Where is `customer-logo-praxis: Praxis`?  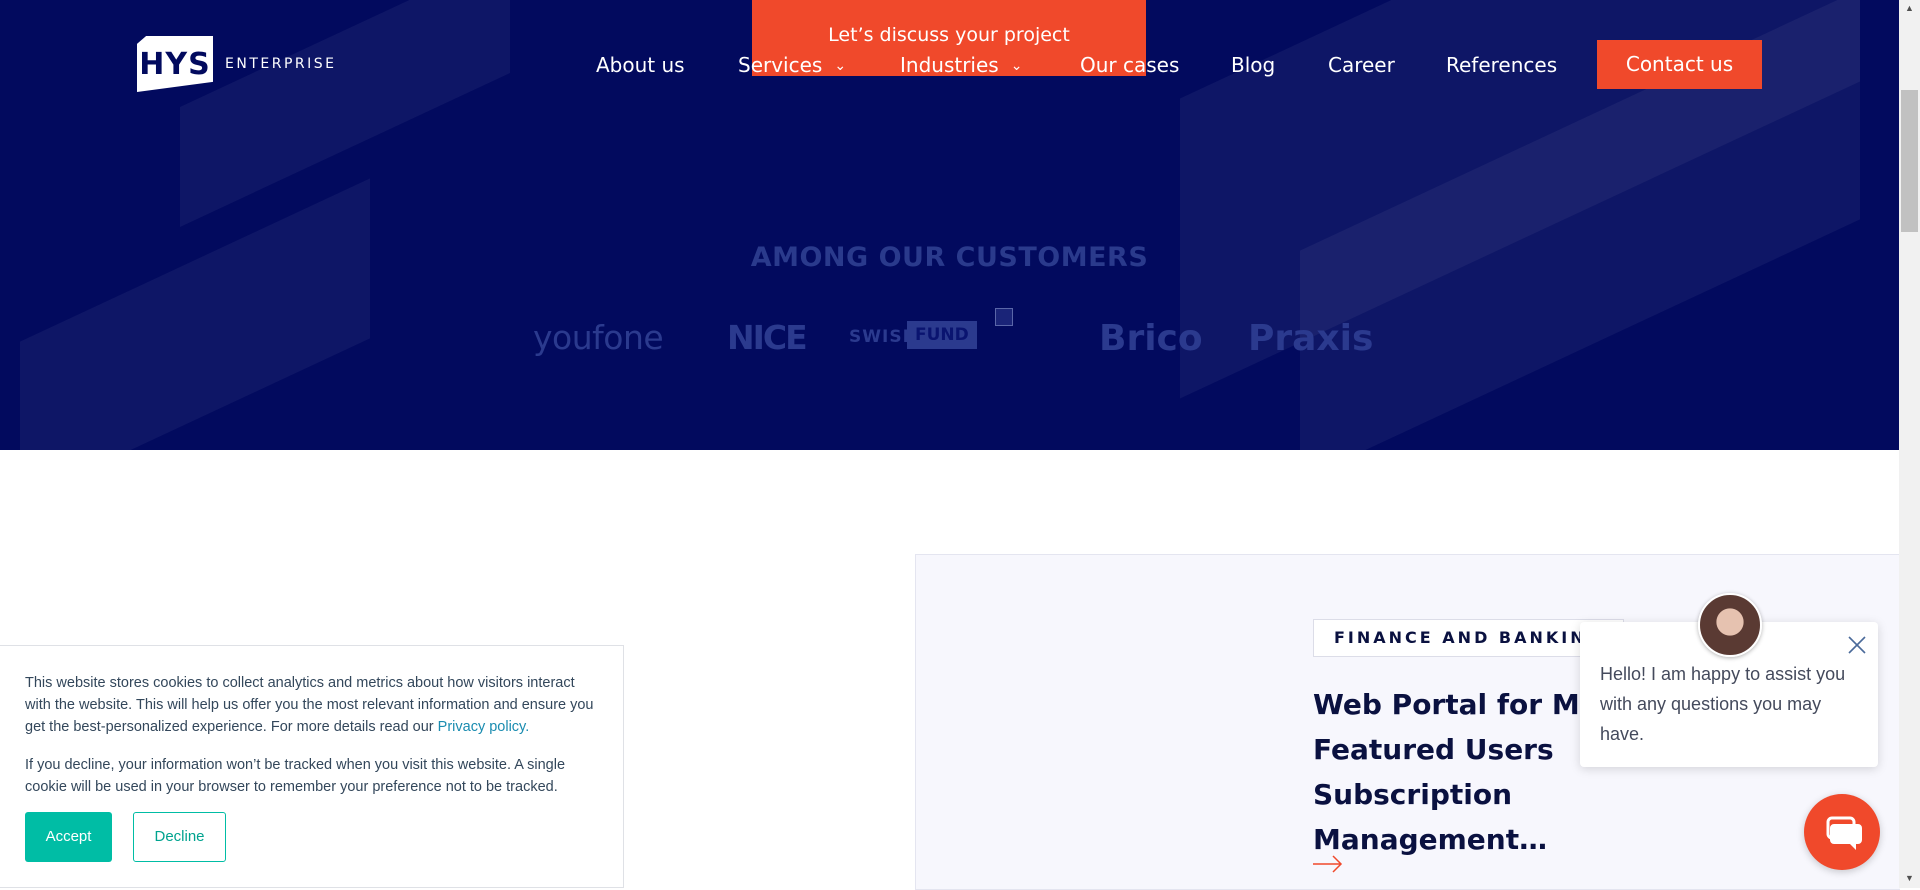 customer-logo-praxis: Praxis is located at coordinates (1311, 338).